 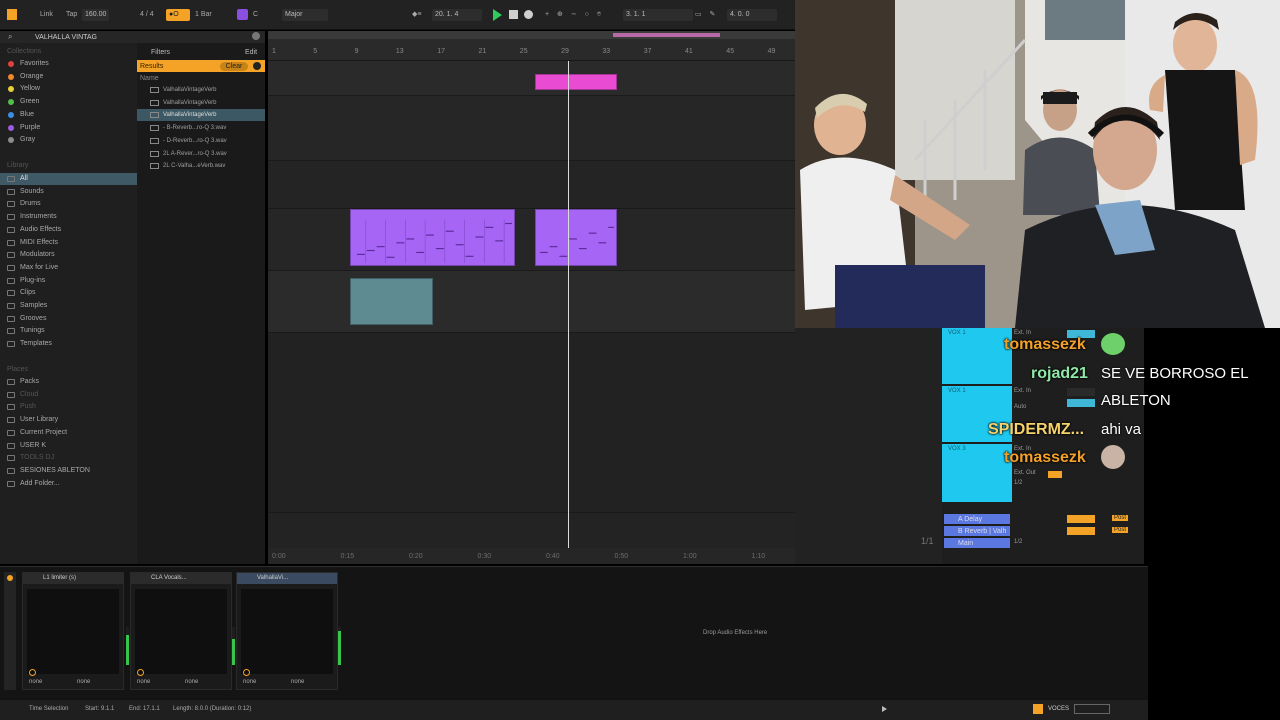 I want to click on playhead, so click(x=568, y=306).